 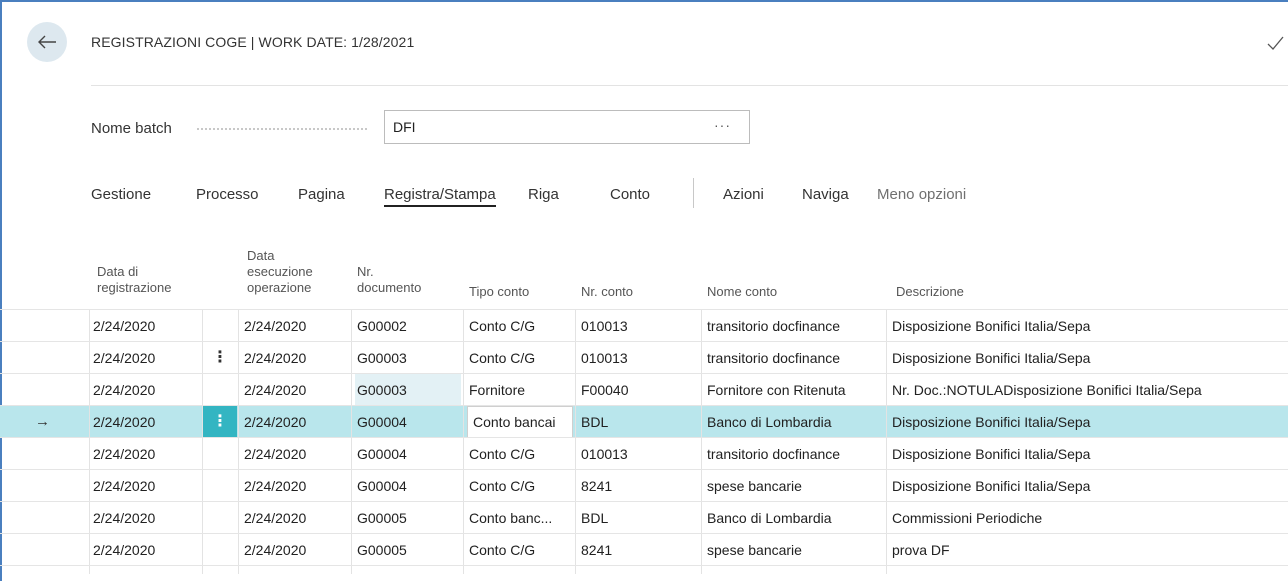 I want to click on cell-descrizione: prova DF, so click(x=1088, y=550).